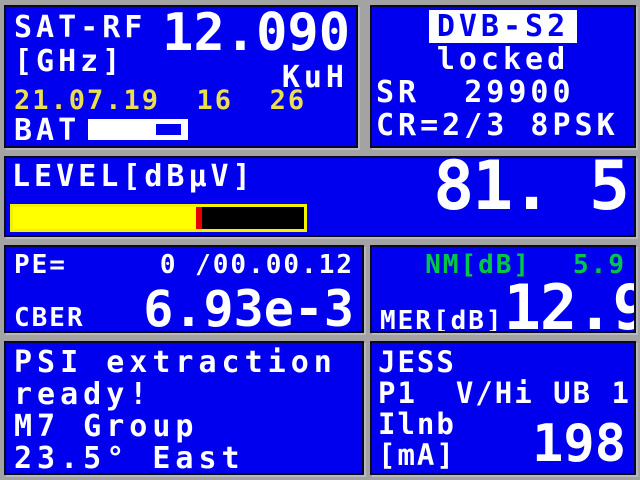 This screenshot has width=640, height=480. What do you see at coordinates (253, 218) in the screenshot?
I see `level-bar-empty` at bounding box center [253, 218].